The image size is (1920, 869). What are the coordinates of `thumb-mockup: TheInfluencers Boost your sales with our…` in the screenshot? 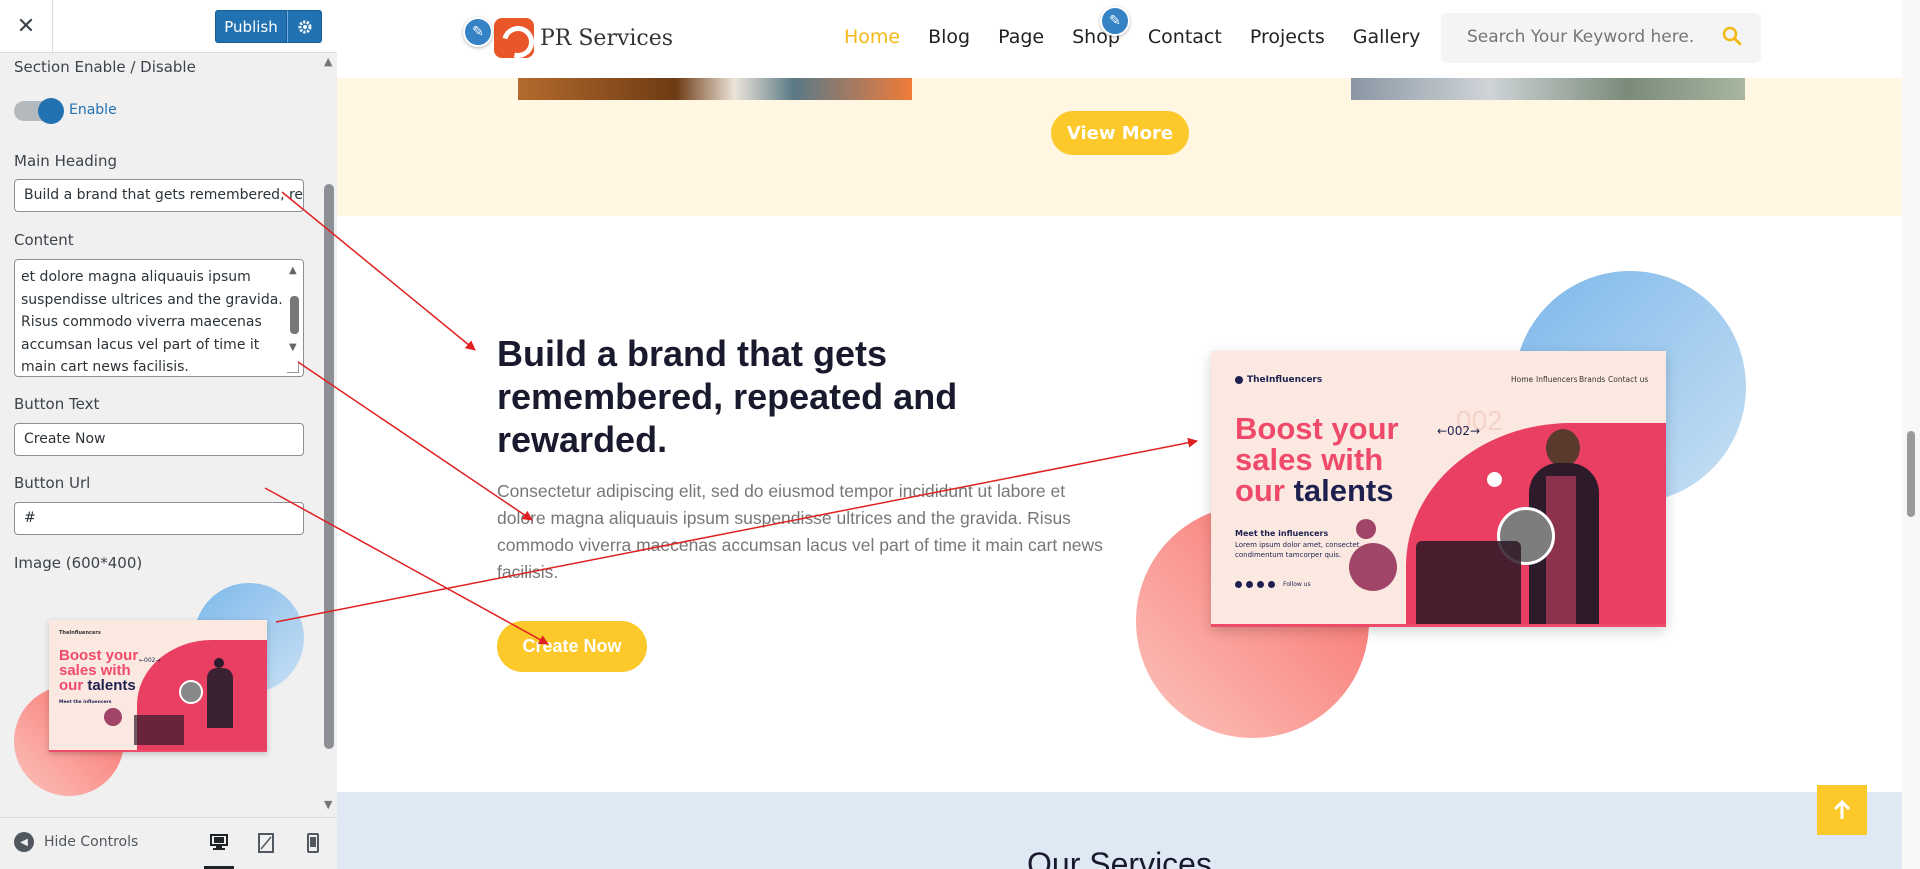 It's located at (158, 686).